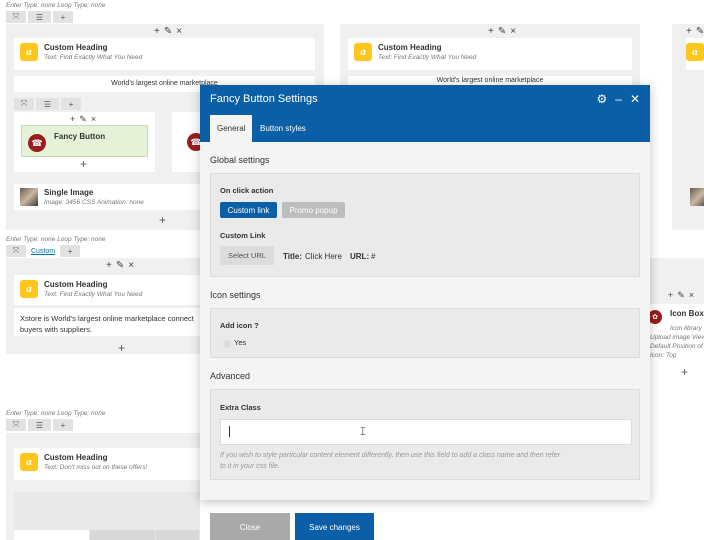 The width and height of the screenshot is (704, 540). Describe the element at coordinates (663, 355) in the screenshot. I see `element-subtitle: Icon: Top` at that location.